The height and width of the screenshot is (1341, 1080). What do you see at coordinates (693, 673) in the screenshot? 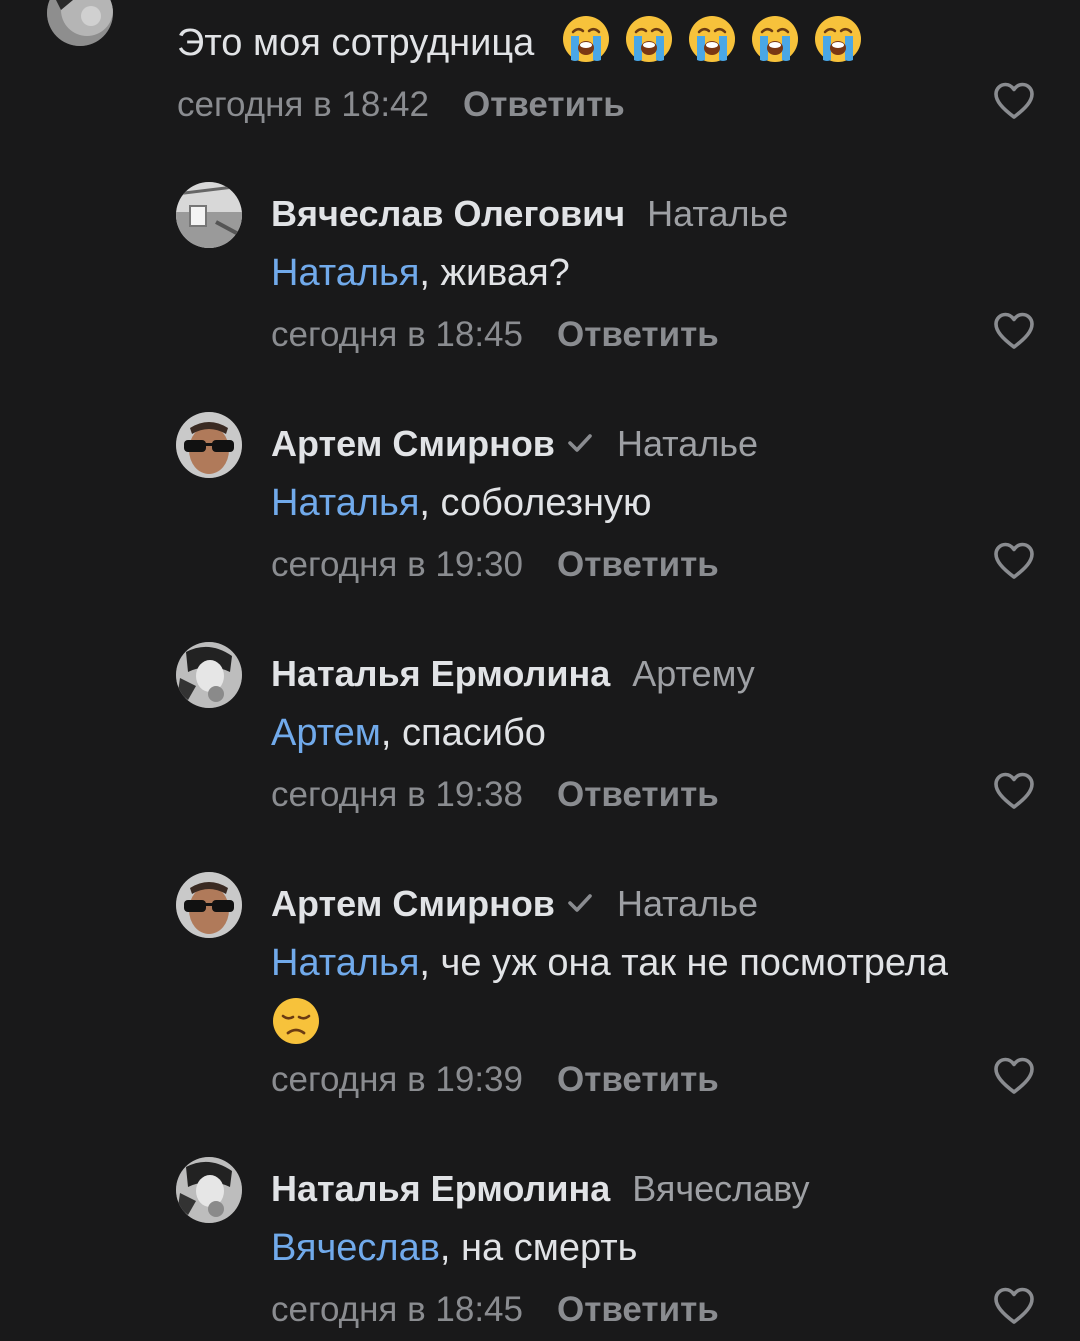
I see `recipient-name: Артему` at bounding box center [693, 673].